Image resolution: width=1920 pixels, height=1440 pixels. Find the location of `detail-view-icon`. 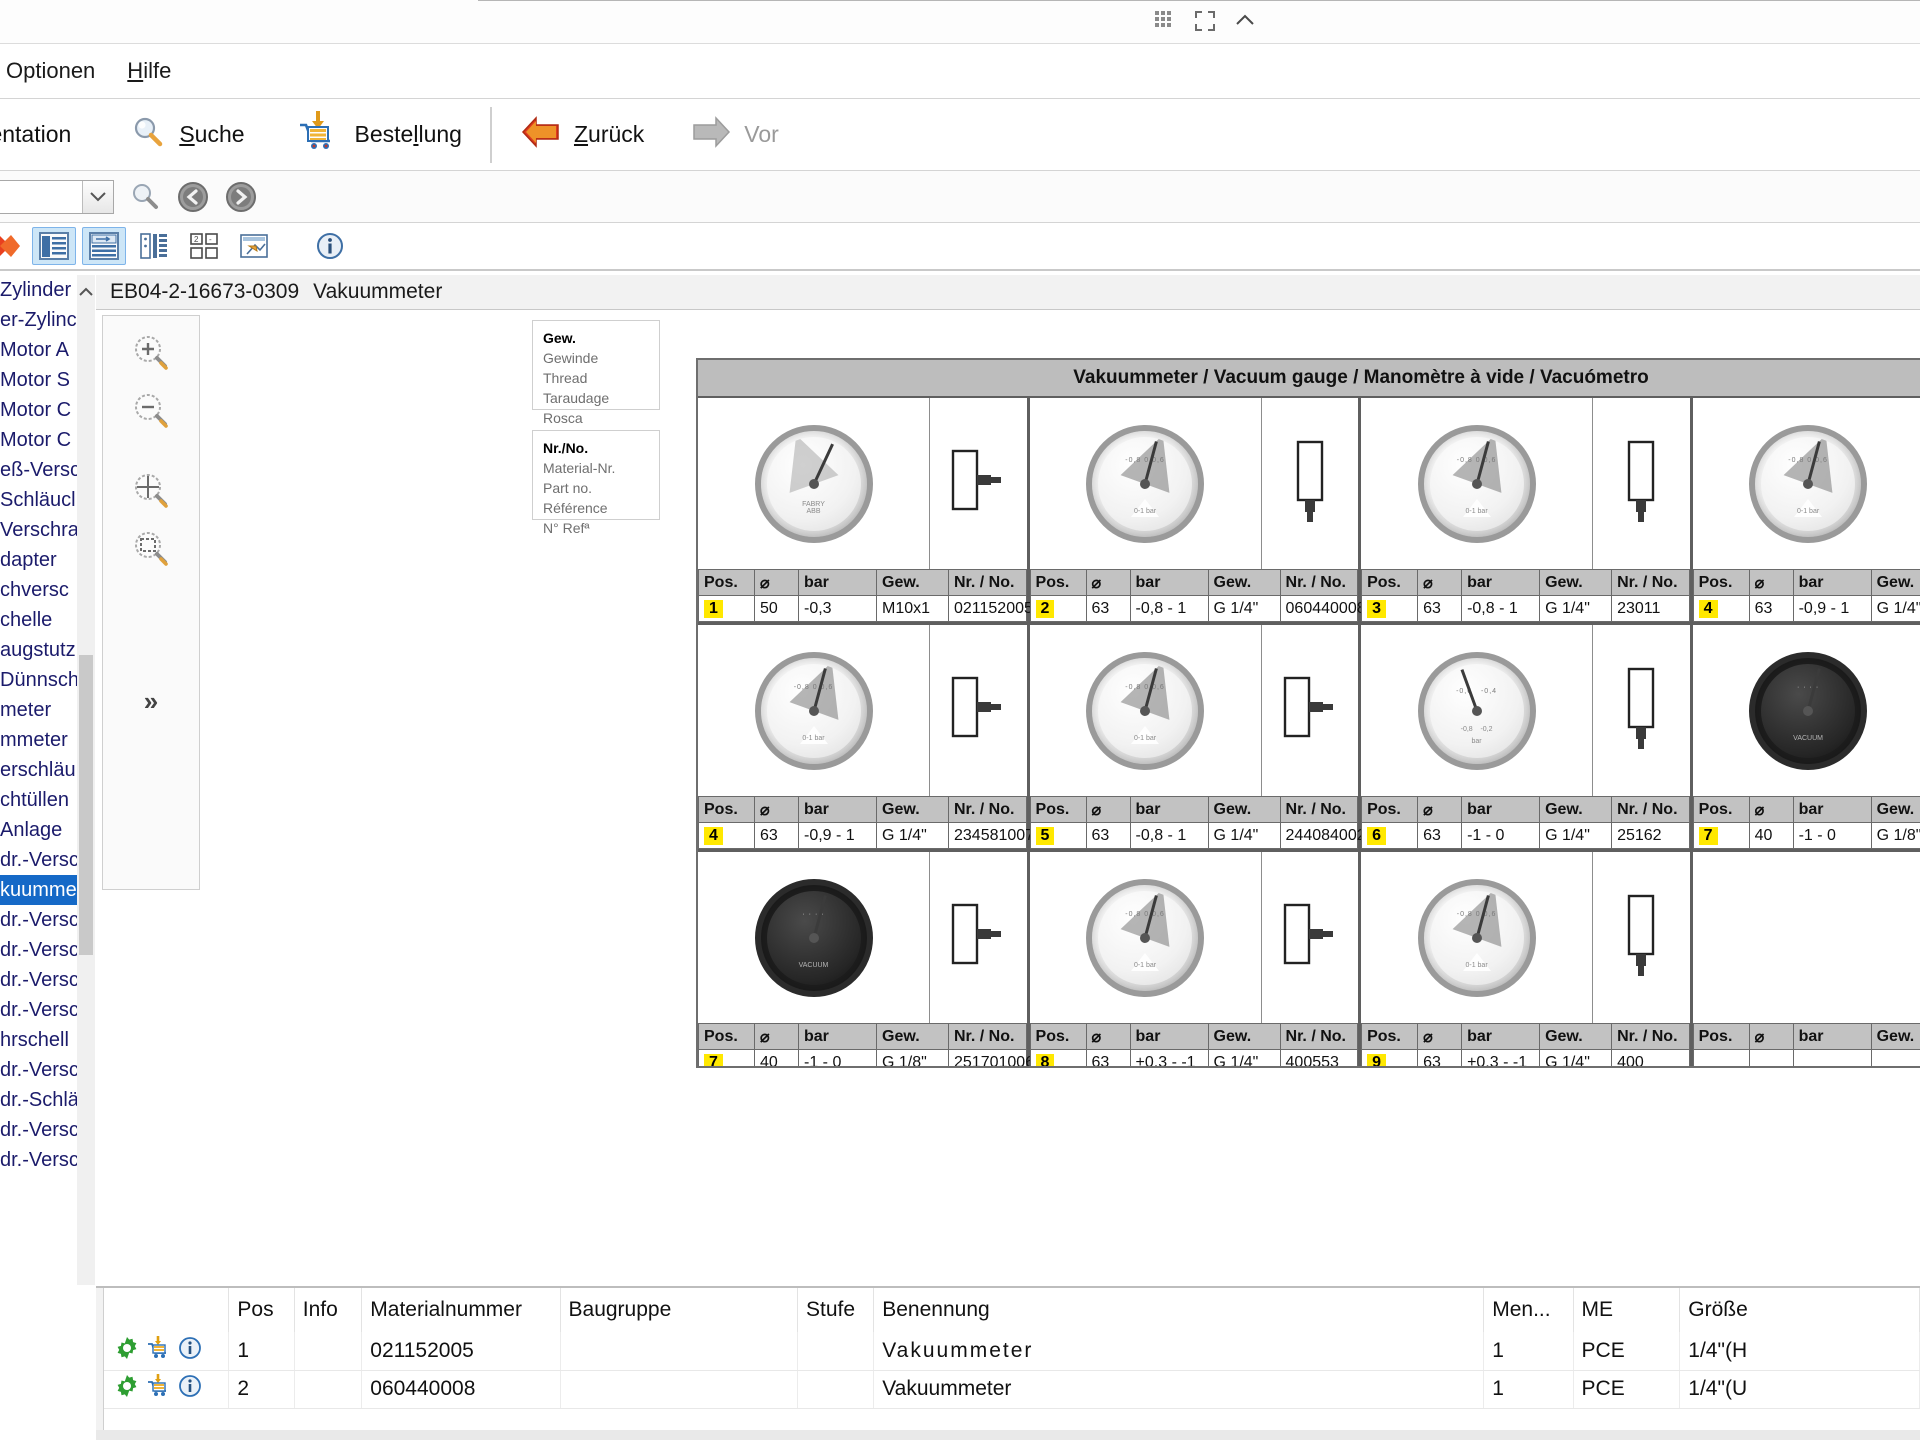

detail-view-icon is located at coordinates (104, 246).